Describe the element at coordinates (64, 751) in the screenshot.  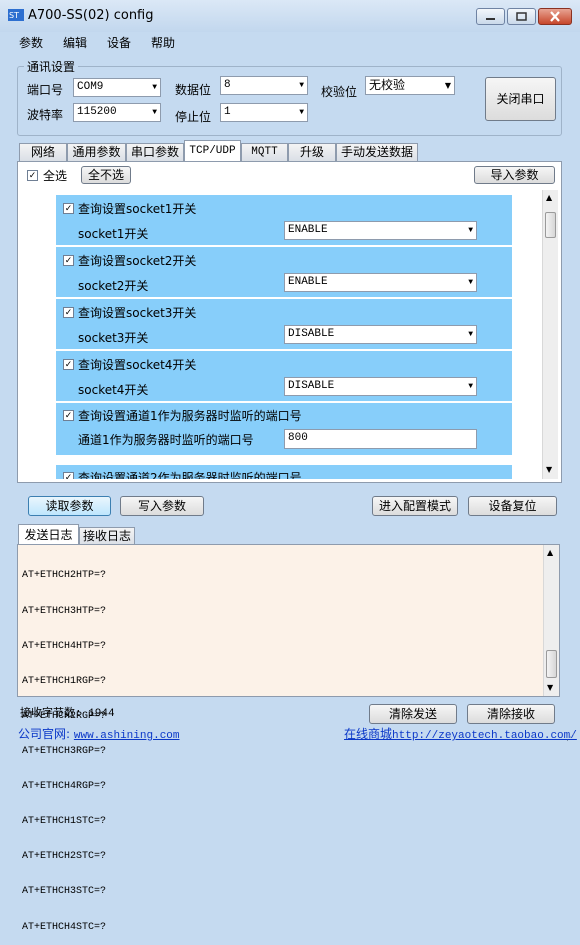
I see `log-line: AT+ETHCH3RGP=?` at that location.